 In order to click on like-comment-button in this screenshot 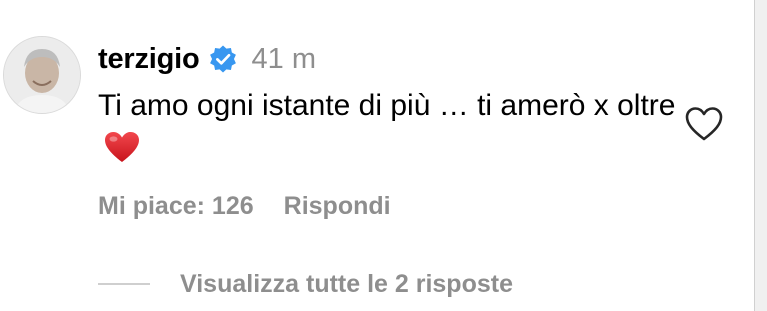, I will do `click(704, 124)`.